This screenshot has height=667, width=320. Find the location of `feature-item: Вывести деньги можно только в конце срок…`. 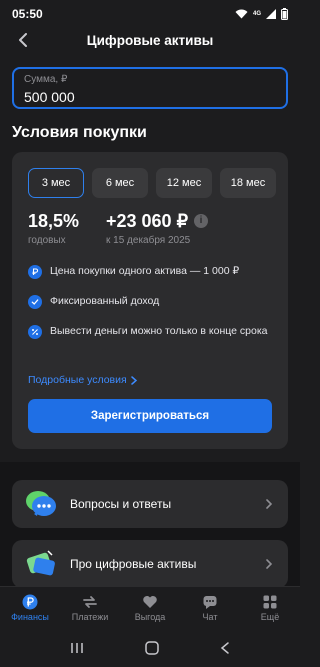

feature-item: Вывести деньги можно только в конце срок… is located at coordinates (152, 331).